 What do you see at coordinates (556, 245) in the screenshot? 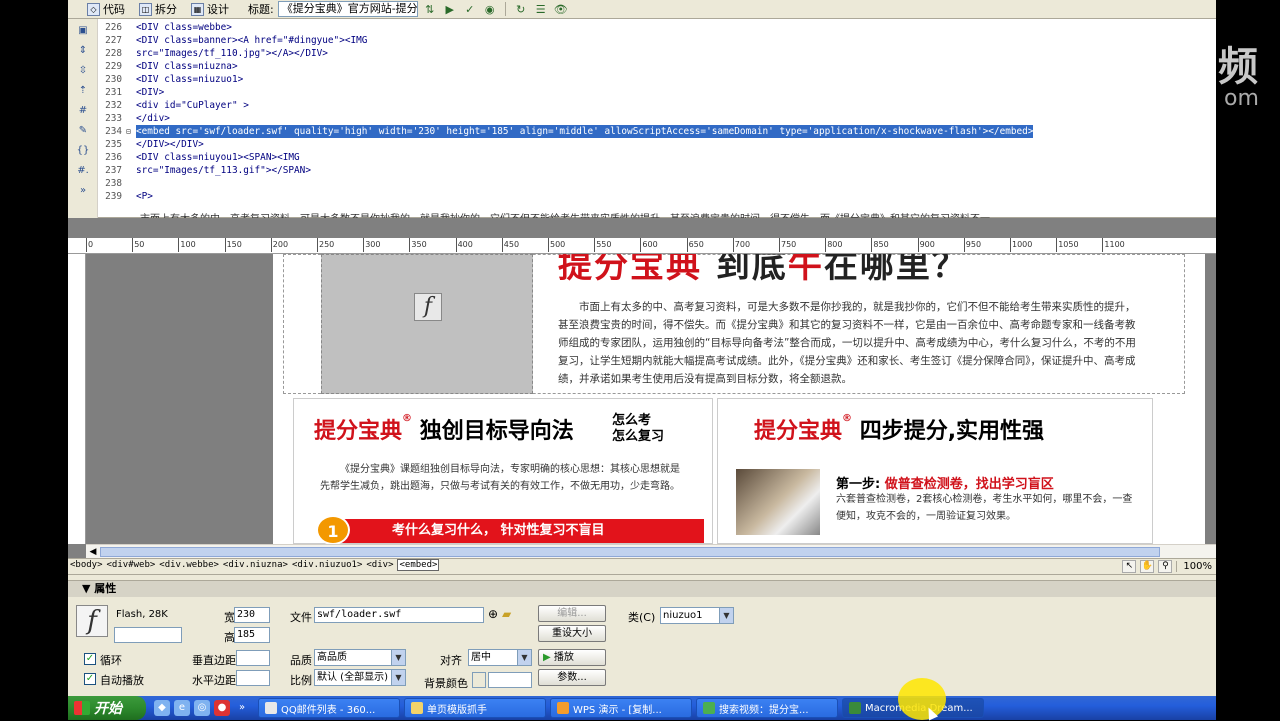
I see `ruler-tick: 500` at bounding box center [556, 245].